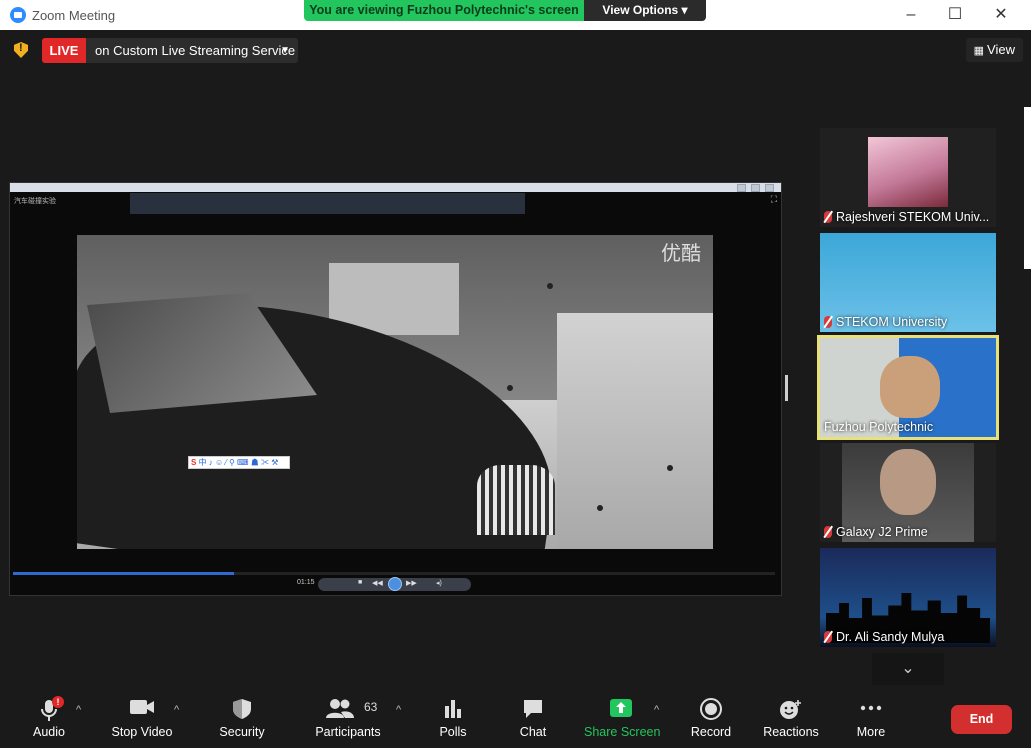 Image resolution: width=1031 pixels, height=748 pixels. Describe the element at coordinates (35, 201) in the screenshot. I see `video-caption: 汽车碰撞实验` at that location.